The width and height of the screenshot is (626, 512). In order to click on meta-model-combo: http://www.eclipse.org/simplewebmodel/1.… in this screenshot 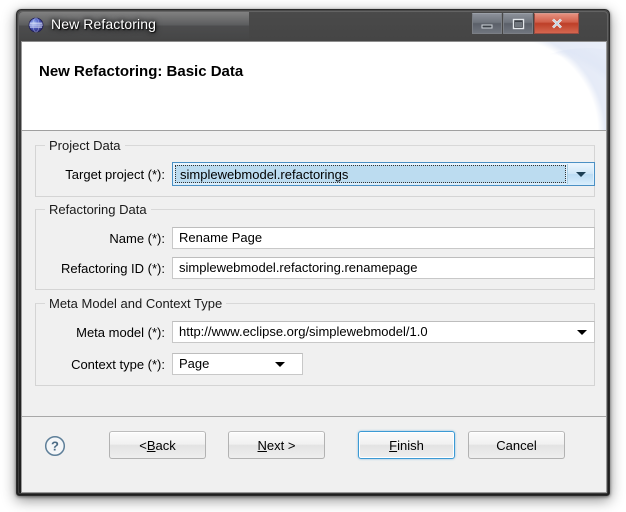, I will do `click(383, 332)`.